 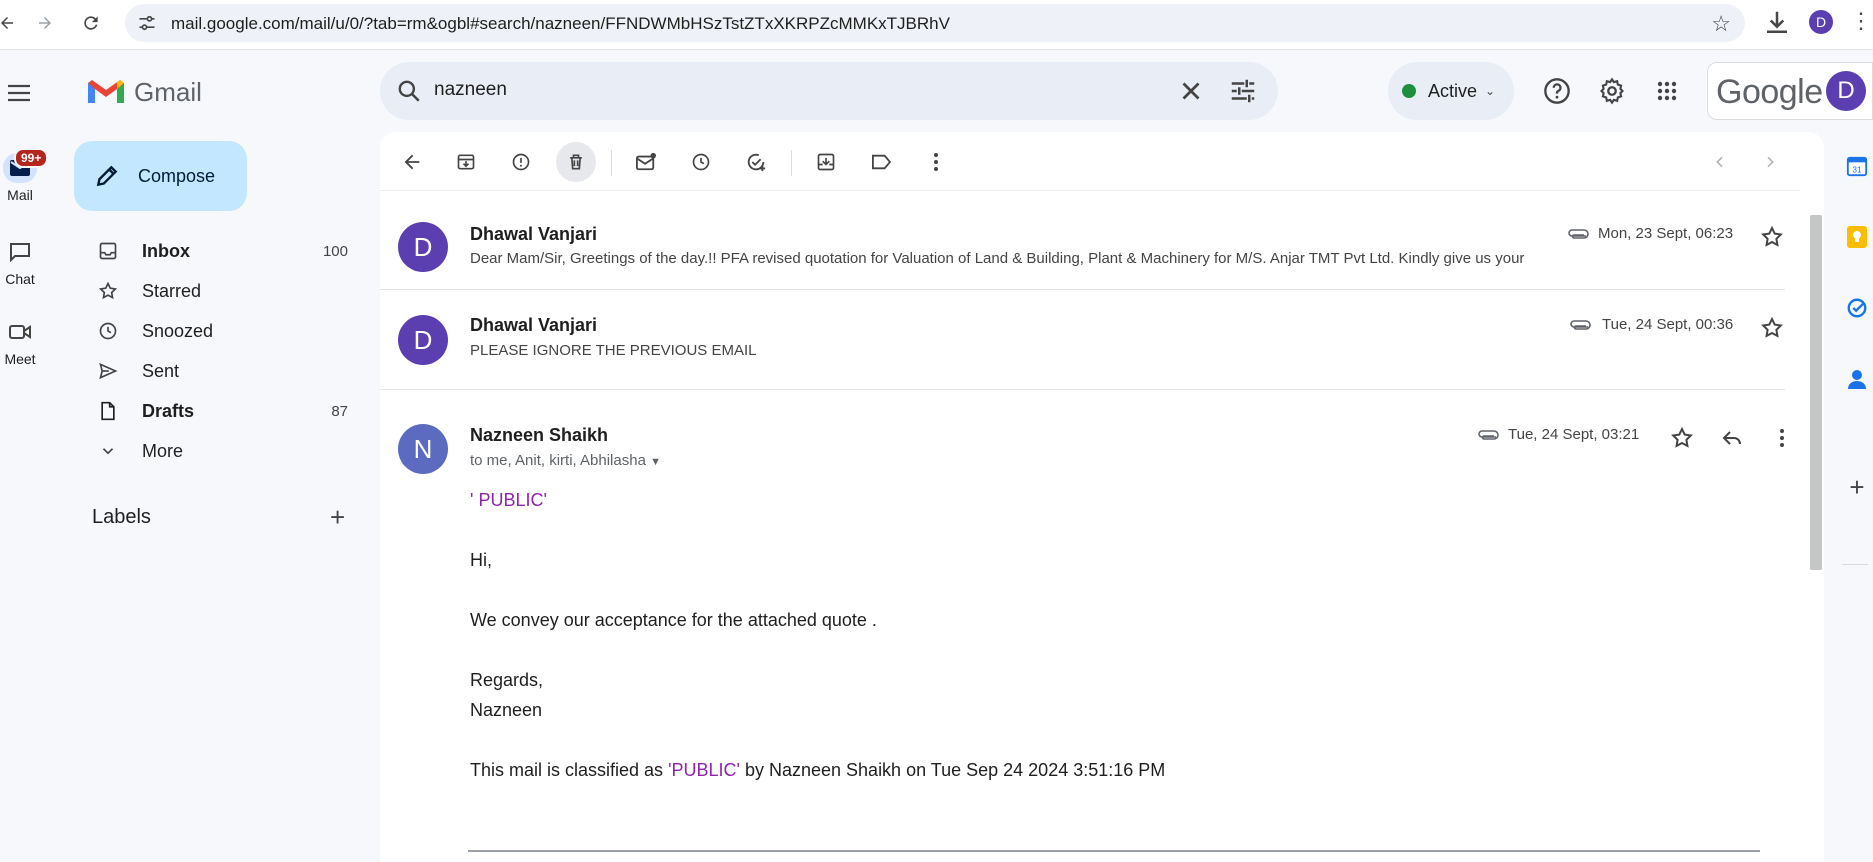 I want to click on toolbar-bottom-divider, so click(x=1090, y=190).